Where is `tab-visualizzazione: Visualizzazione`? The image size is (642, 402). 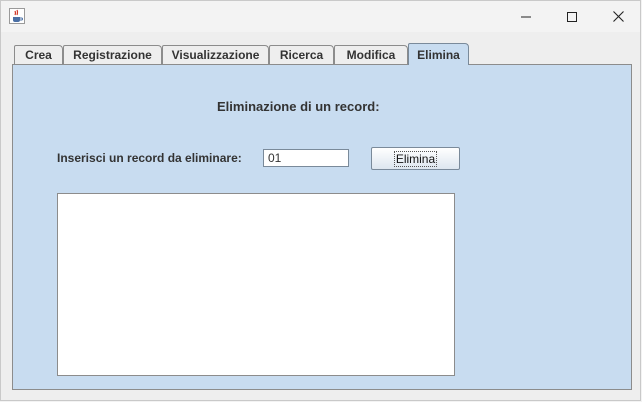 tab-visualizzazione: Visualizzazione is located at coordinates (215, 54).